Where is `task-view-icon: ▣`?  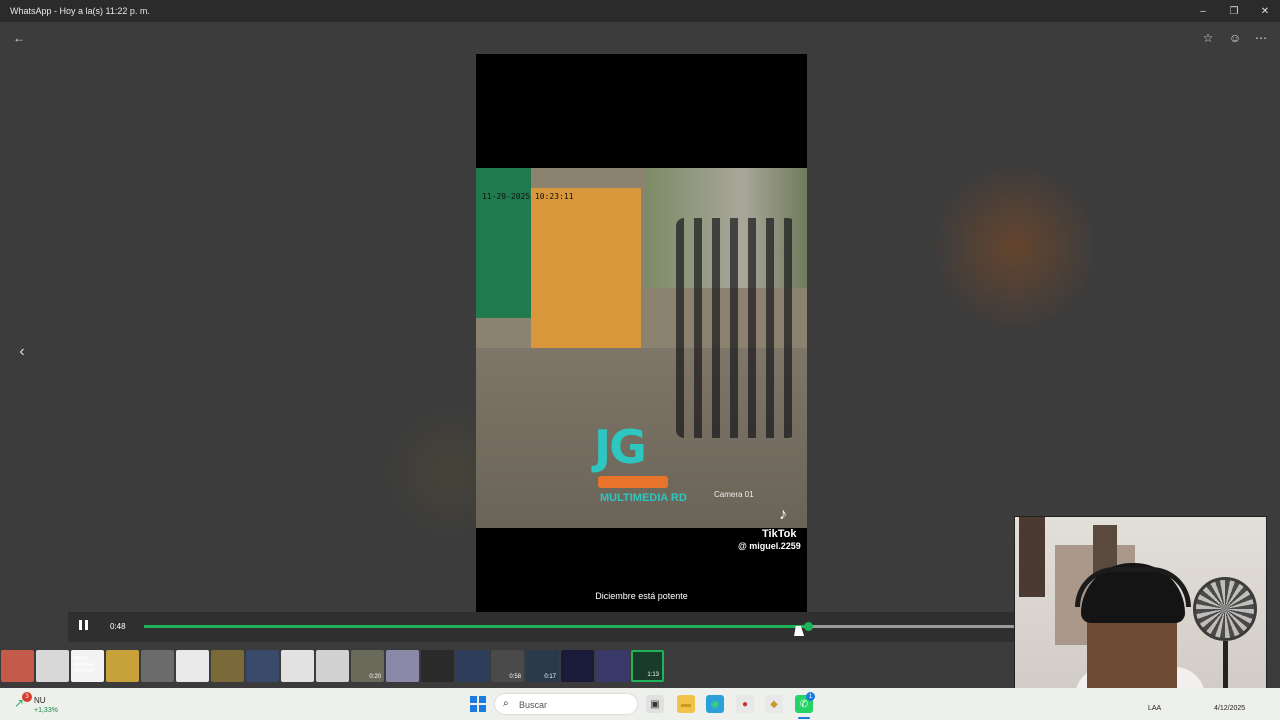 task-view-icon: ▣ is located at coordinates (655, 704).